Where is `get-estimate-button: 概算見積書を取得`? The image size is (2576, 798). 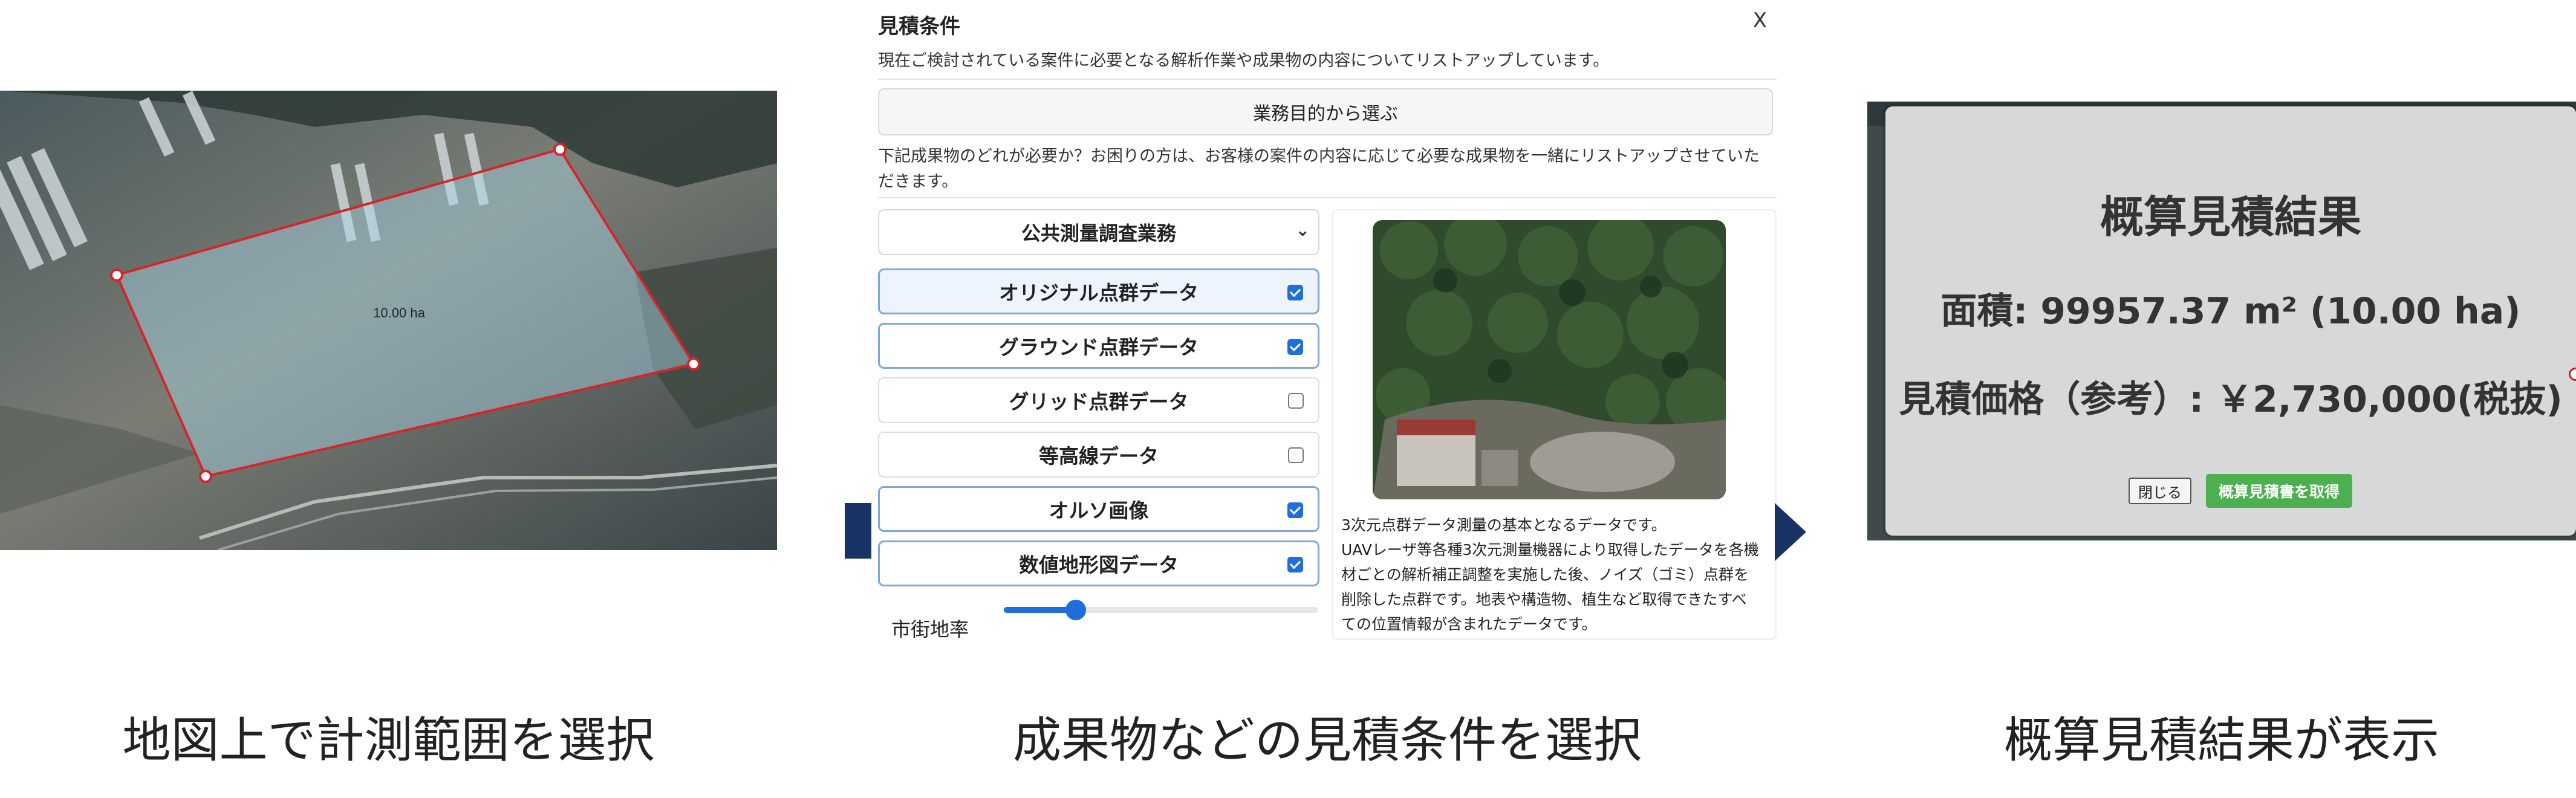
get-estimate-button: 概算見積書を取得 is located at coordinates (2279, 491).